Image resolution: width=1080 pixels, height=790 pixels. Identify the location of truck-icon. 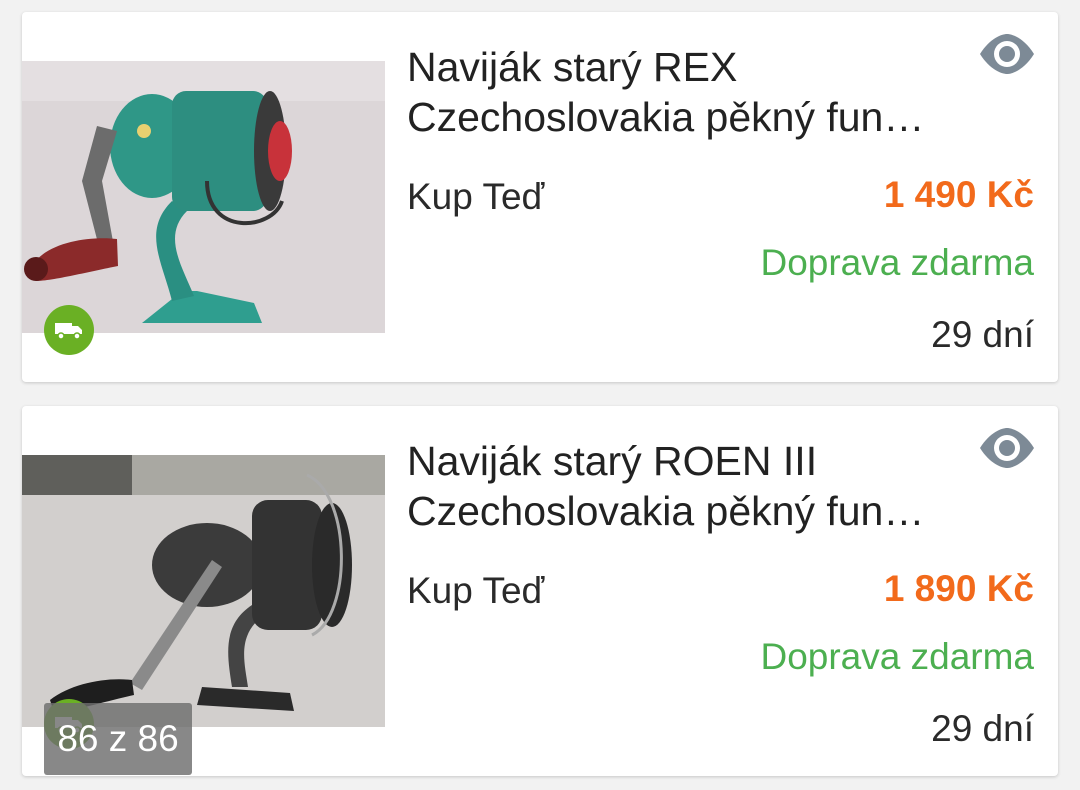
(68, 331).